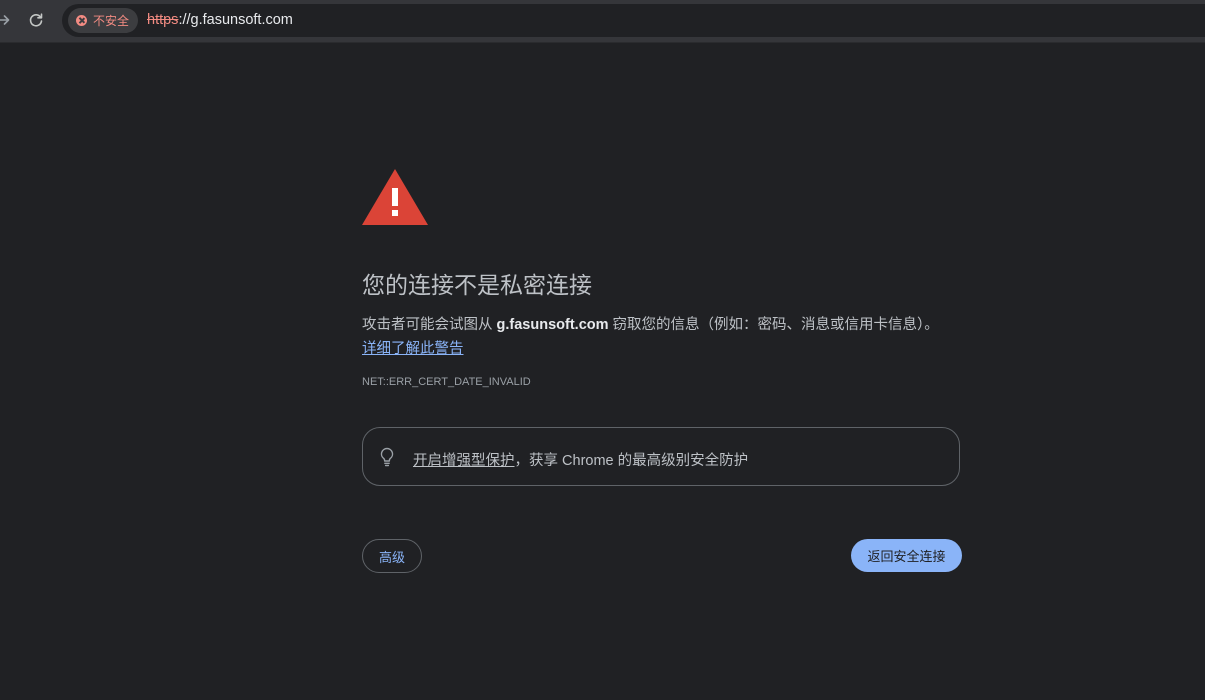 The height and width of the screenshot is (700, 1205). I want to click on url-host: ://g.fasunsoft.com, so click(235, 20).